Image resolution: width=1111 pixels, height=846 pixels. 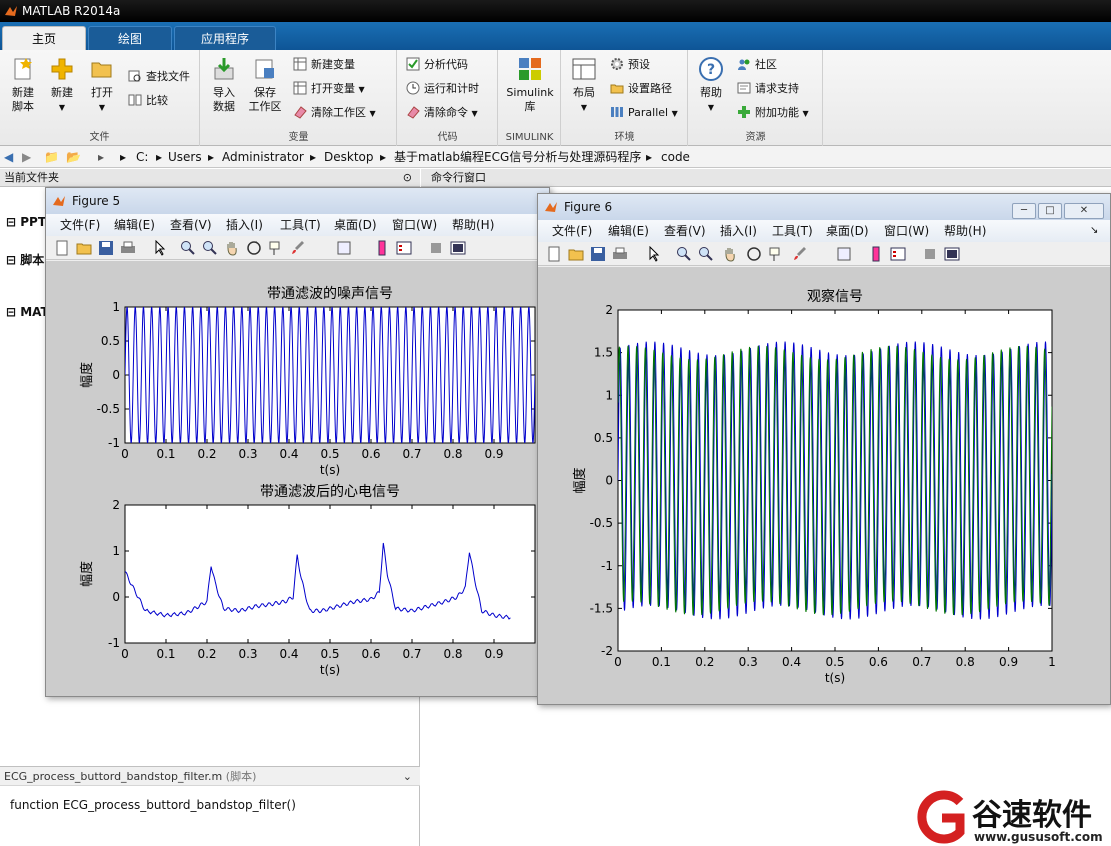 I want to click on parallel-button: Parallel ▼, so click(x=644, y=113).